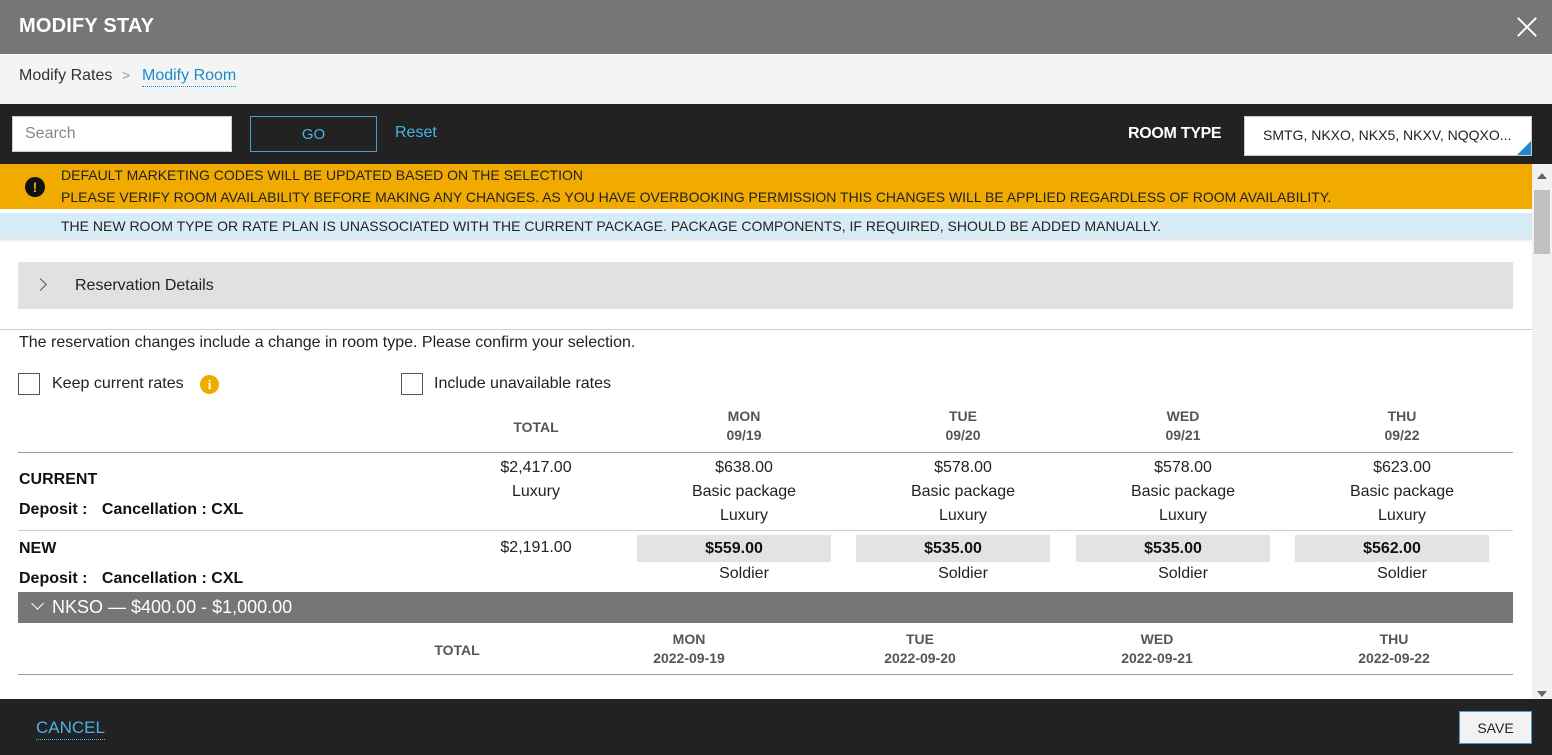 The height and width of the screenshot is (755, 1552). Describe the element at coordinates (744, 467) in the screenshot. I see `rate-amount: $638.00` at that location.